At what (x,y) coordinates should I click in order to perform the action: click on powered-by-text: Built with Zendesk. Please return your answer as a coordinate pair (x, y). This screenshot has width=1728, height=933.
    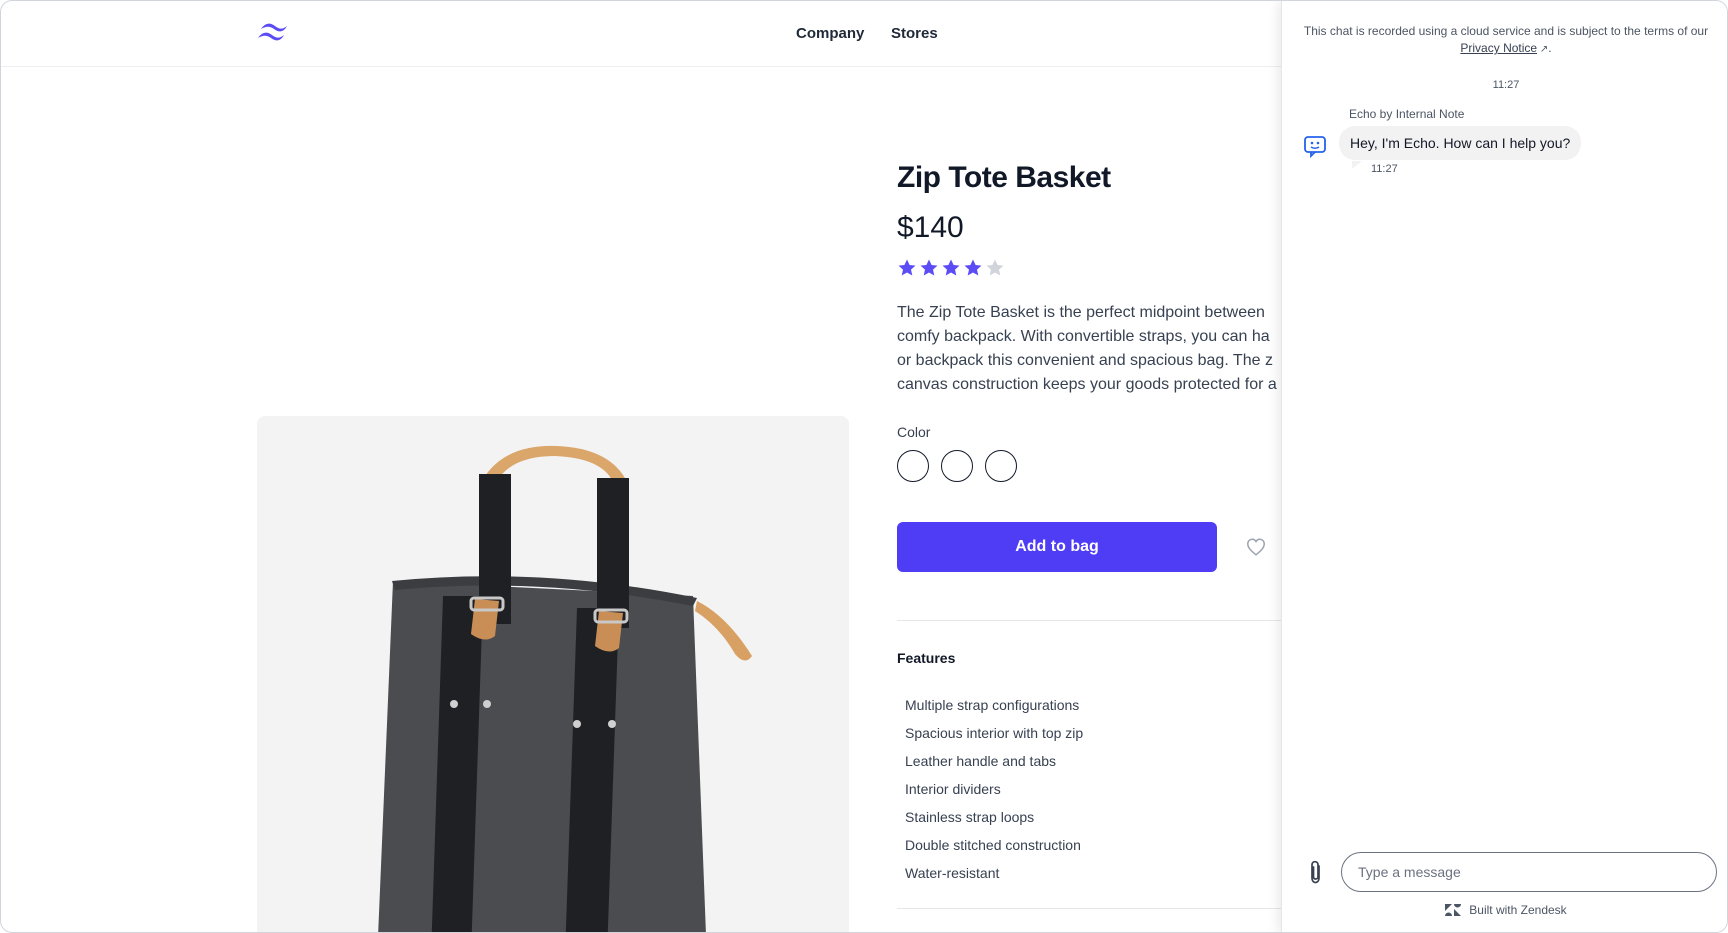
    Looking at the image, I should click on (1518, 910).